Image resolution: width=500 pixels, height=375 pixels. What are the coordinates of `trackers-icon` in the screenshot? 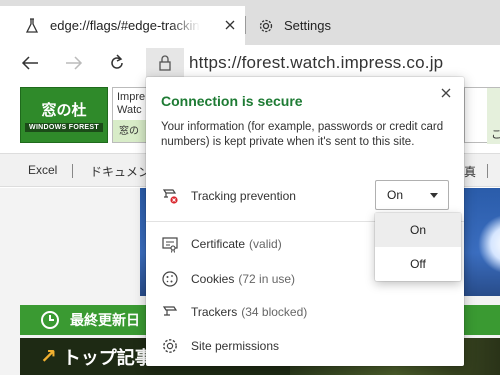 It's located at (170, 312).